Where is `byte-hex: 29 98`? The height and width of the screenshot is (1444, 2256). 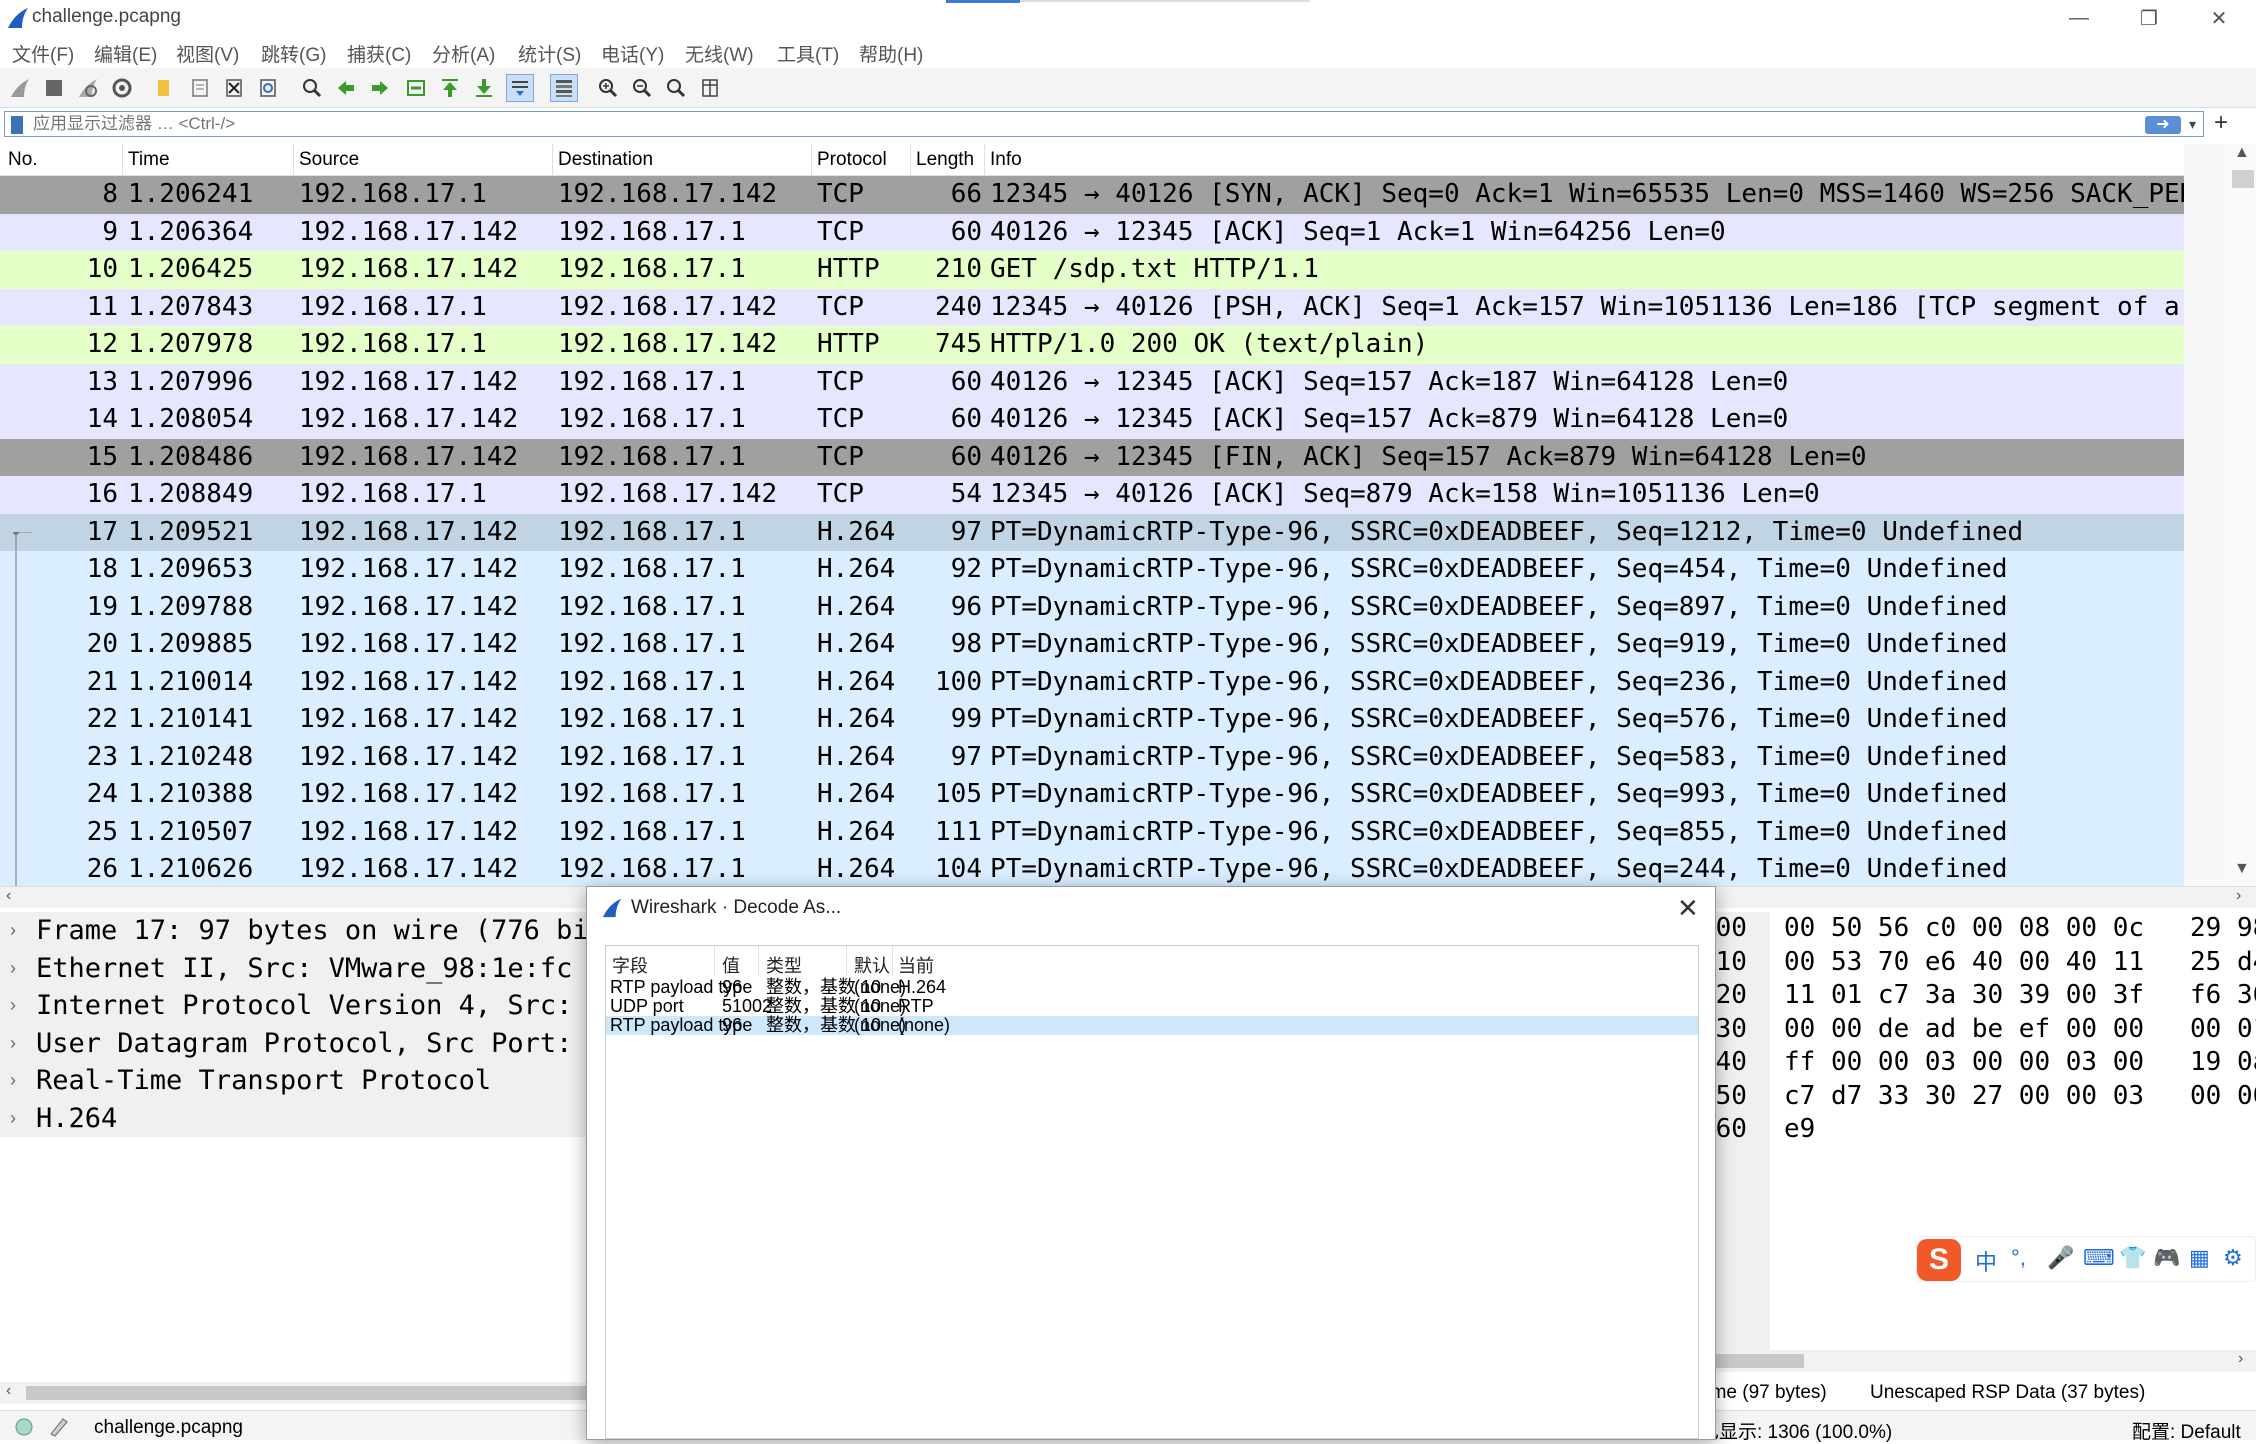 byte-hex: 29 98 is located at coordinates (2223, 929).